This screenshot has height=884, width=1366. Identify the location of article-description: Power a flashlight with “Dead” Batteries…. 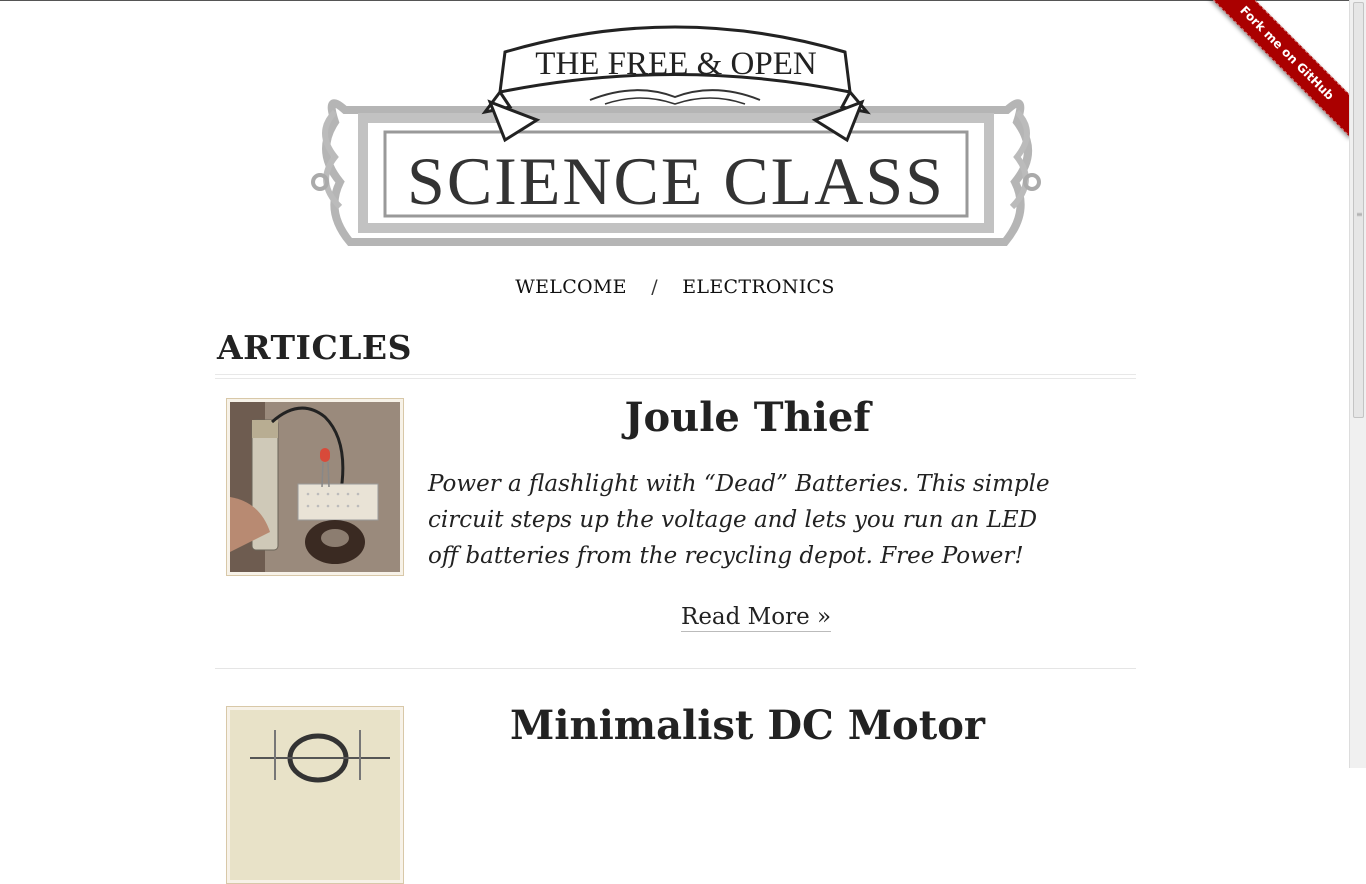
(739, 520).